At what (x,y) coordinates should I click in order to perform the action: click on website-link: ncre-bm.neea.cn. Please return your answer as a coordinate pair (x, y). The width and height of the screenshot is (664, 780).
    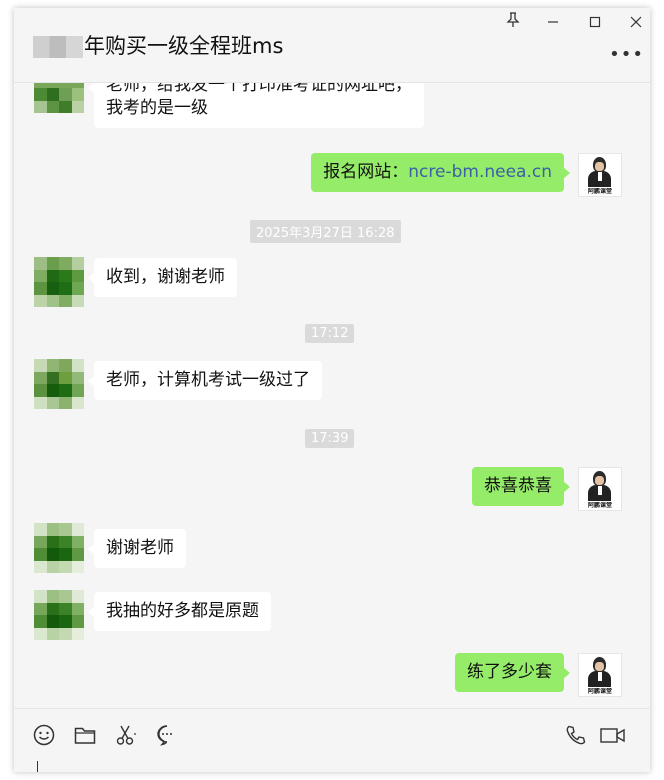
    Looking at the image, I should click on (480, 172).